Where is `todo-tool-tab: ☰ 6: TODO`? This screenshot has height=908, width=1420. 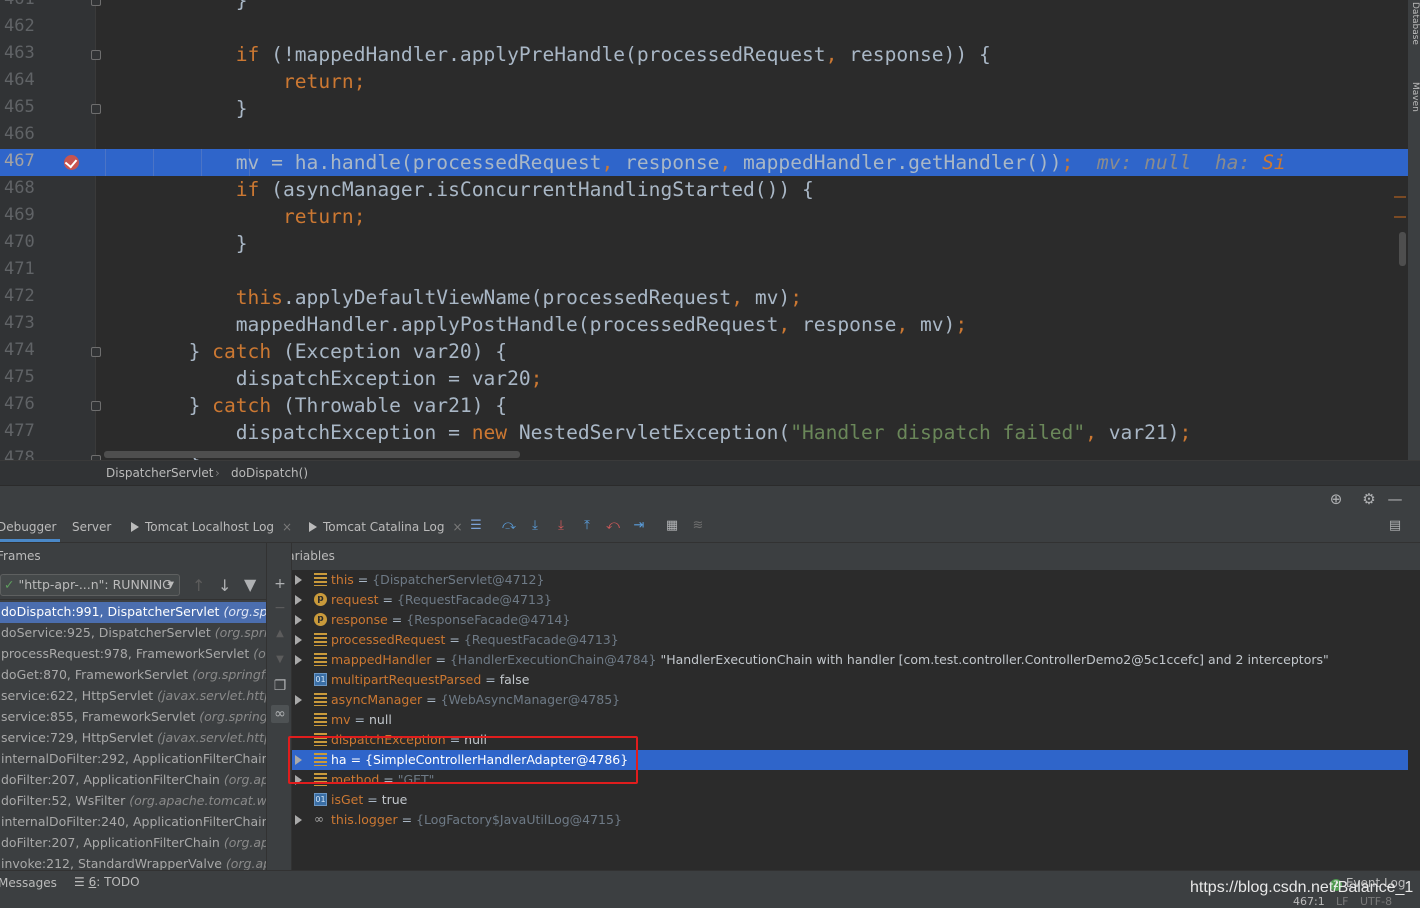 todo-tool-tab: ☰ 6: TODO is located at coordinates (107, 882).